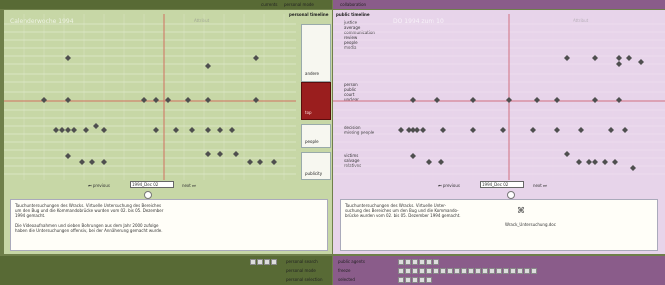 The height and width of the screenshot is (285, 665). Describe the element at coordinates (449, 185) in the screenshot. I see `right-prev-button: ⏮ previous` at that location.